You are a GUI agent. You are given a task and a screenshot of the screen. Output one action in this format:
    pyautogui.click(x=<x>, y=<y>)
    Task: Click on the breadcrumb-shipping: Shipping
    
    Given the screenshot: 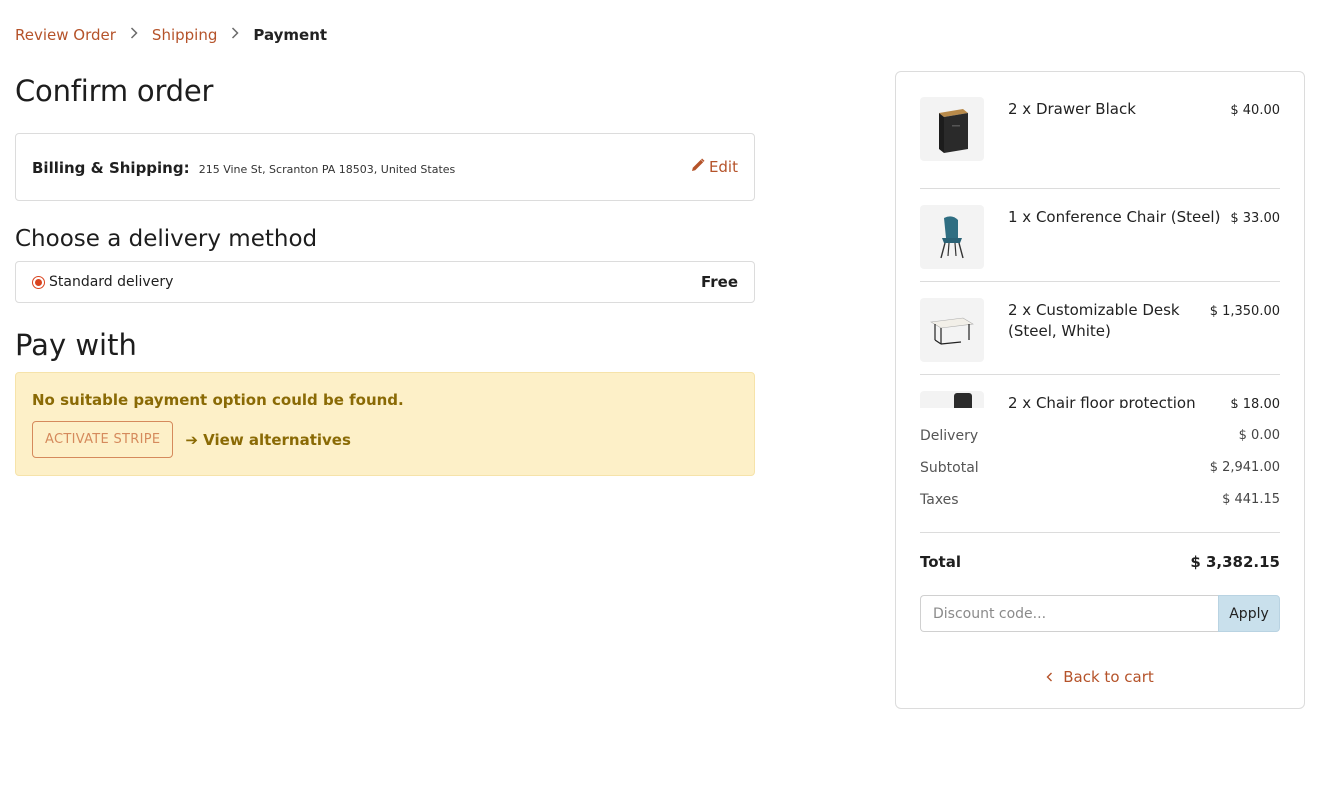 What is the action you would take?
    pyautogui.click(x=184, y=35)
    